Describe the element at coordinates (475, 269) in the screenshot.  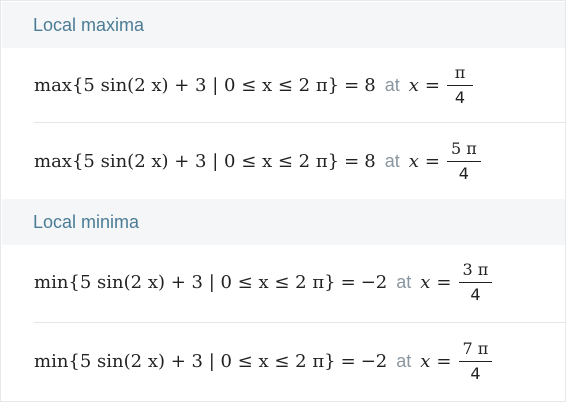
I see `fraction-numerator: 3 π` at that location.